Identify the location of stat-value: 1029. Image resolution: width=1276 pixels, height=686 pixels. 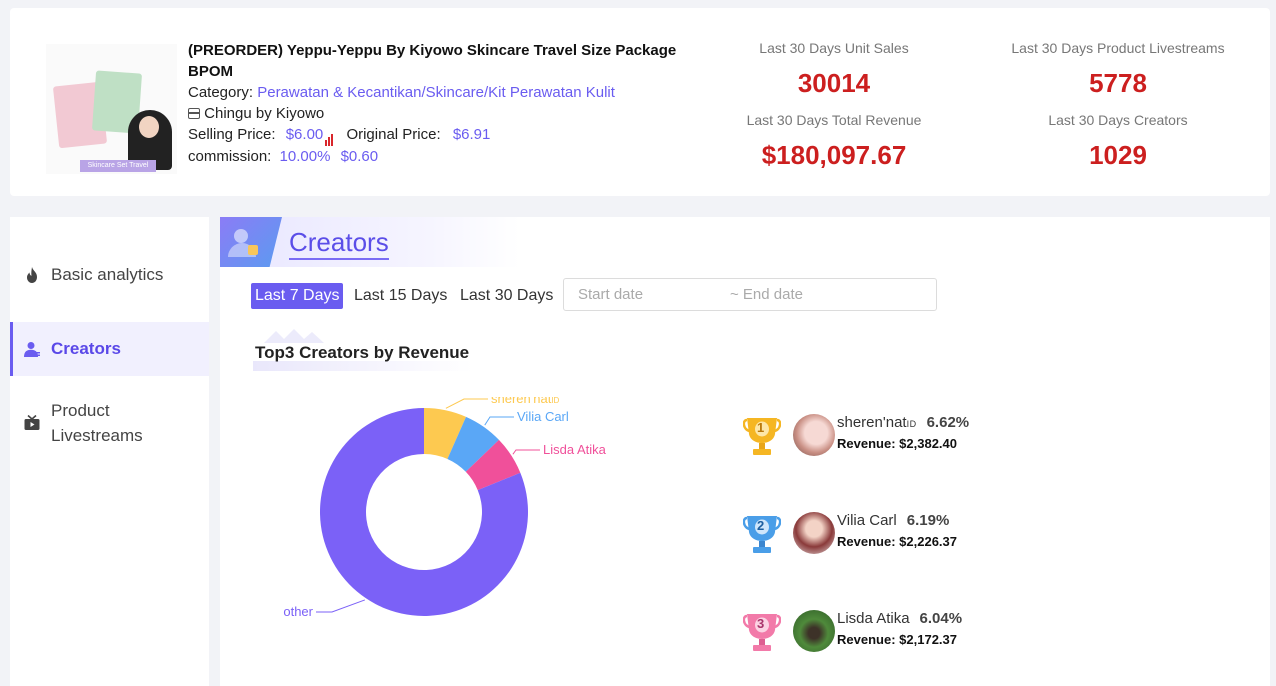
(1118, 155).